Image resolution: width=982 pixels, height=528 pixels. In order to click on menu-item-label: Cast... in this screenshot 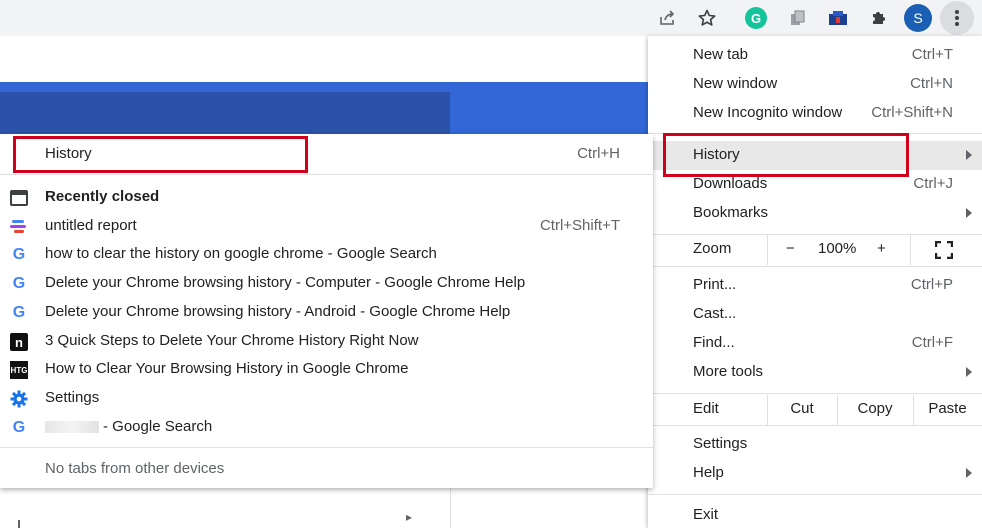, I will do `click(715, 313)`.